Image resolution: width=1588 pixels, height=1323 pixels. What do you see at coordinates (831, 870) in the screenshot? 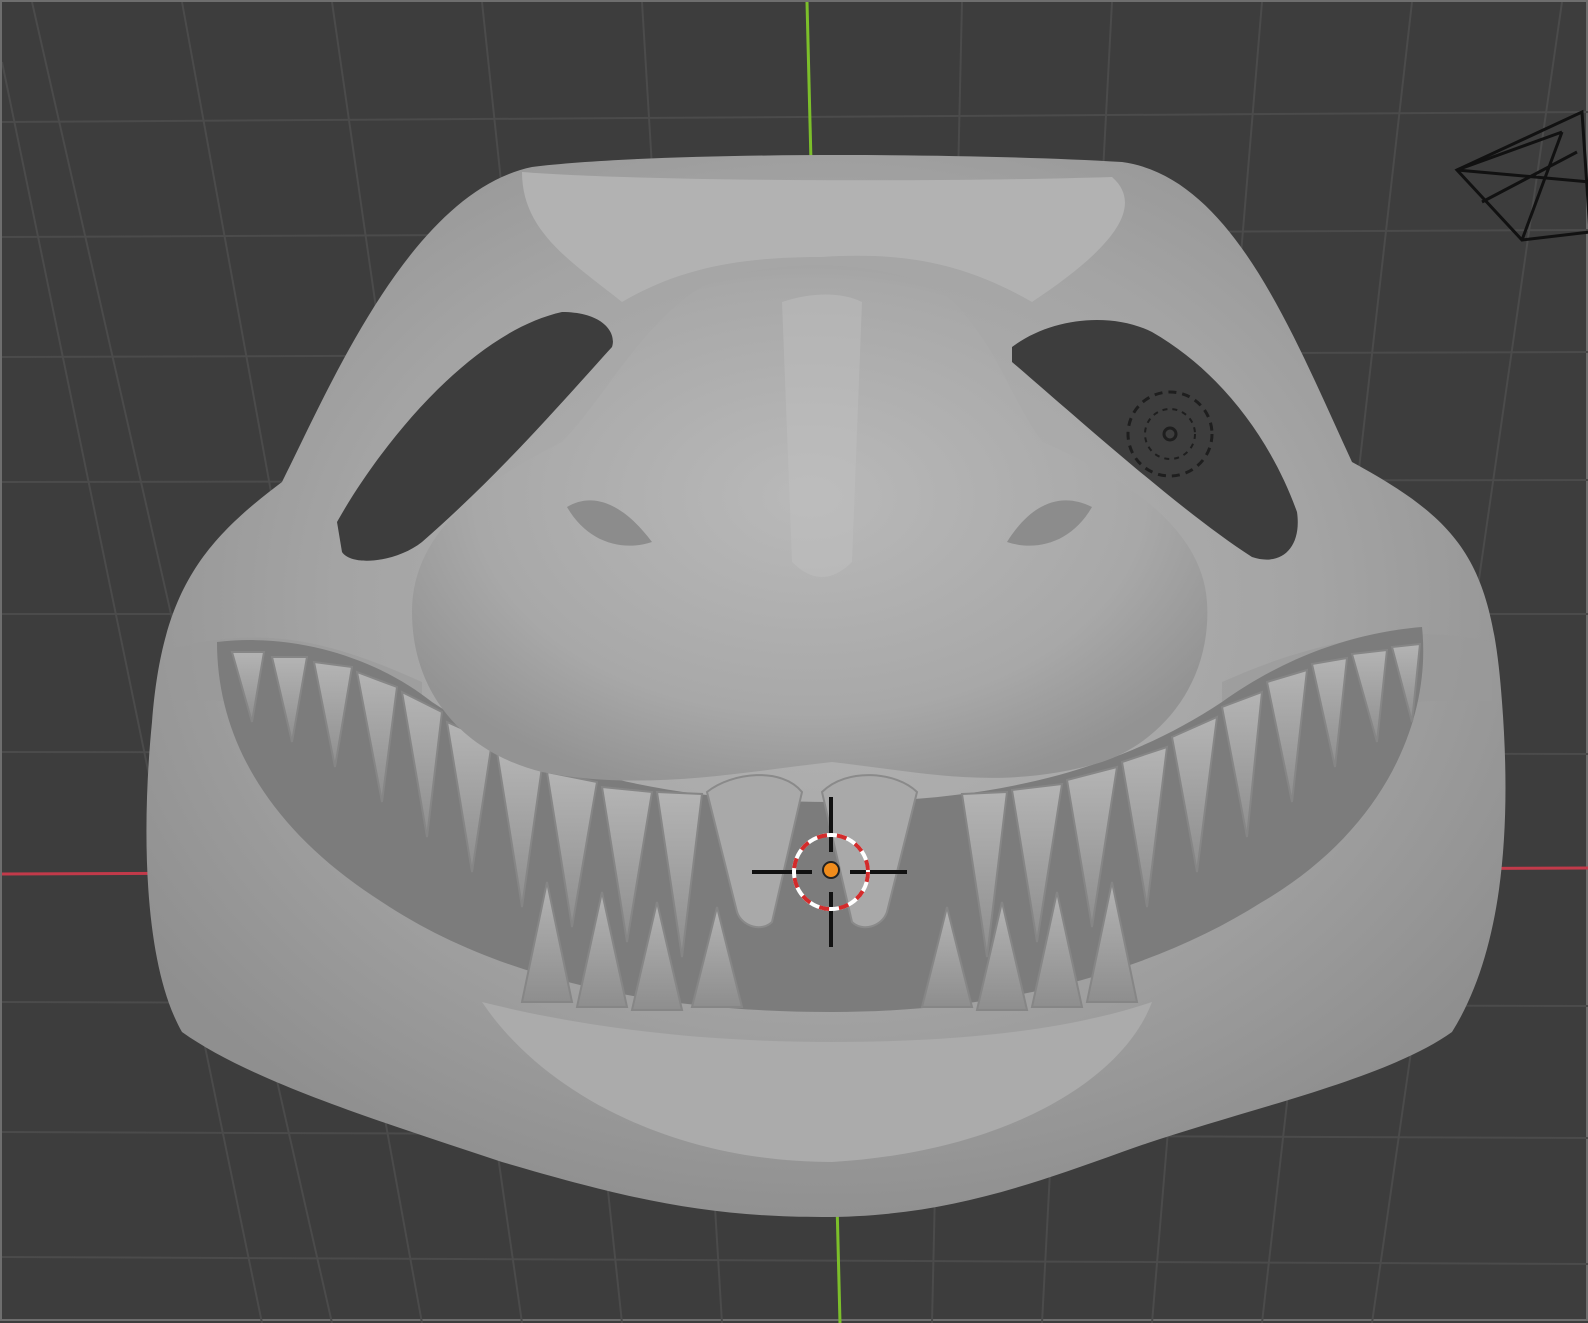
I see `object-origin` at bounding box center [831, 870].